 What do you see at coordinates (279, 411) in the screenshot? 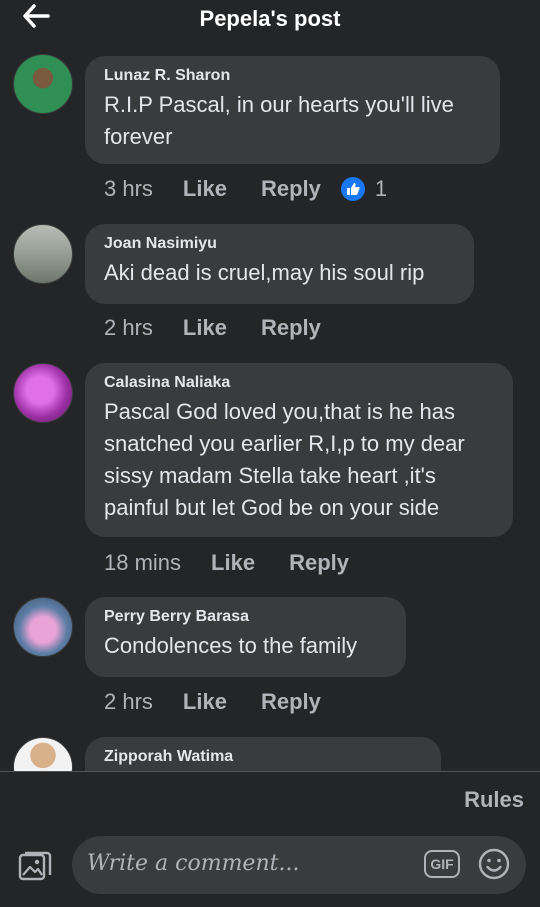
I see `comment-text-line: Pascal God loved you,that is he has` at bounding box center [279, 411].